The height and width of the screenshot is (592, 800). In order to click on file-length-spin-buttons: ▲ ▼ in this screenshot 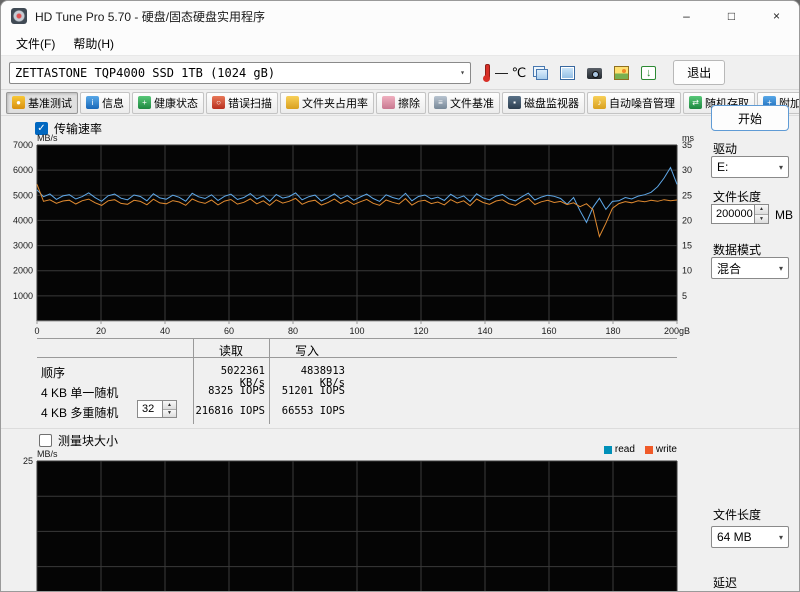, I will do `click(762, 214)`.